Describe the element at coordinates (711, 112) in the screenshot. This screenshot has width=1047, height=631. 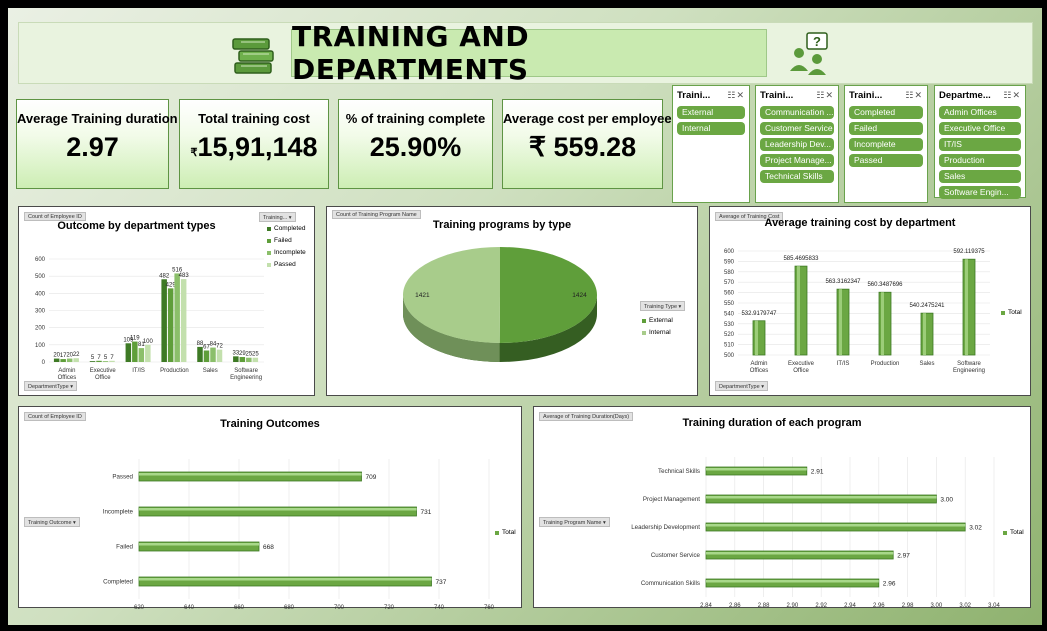
I see `slicer-item: External` at that location.